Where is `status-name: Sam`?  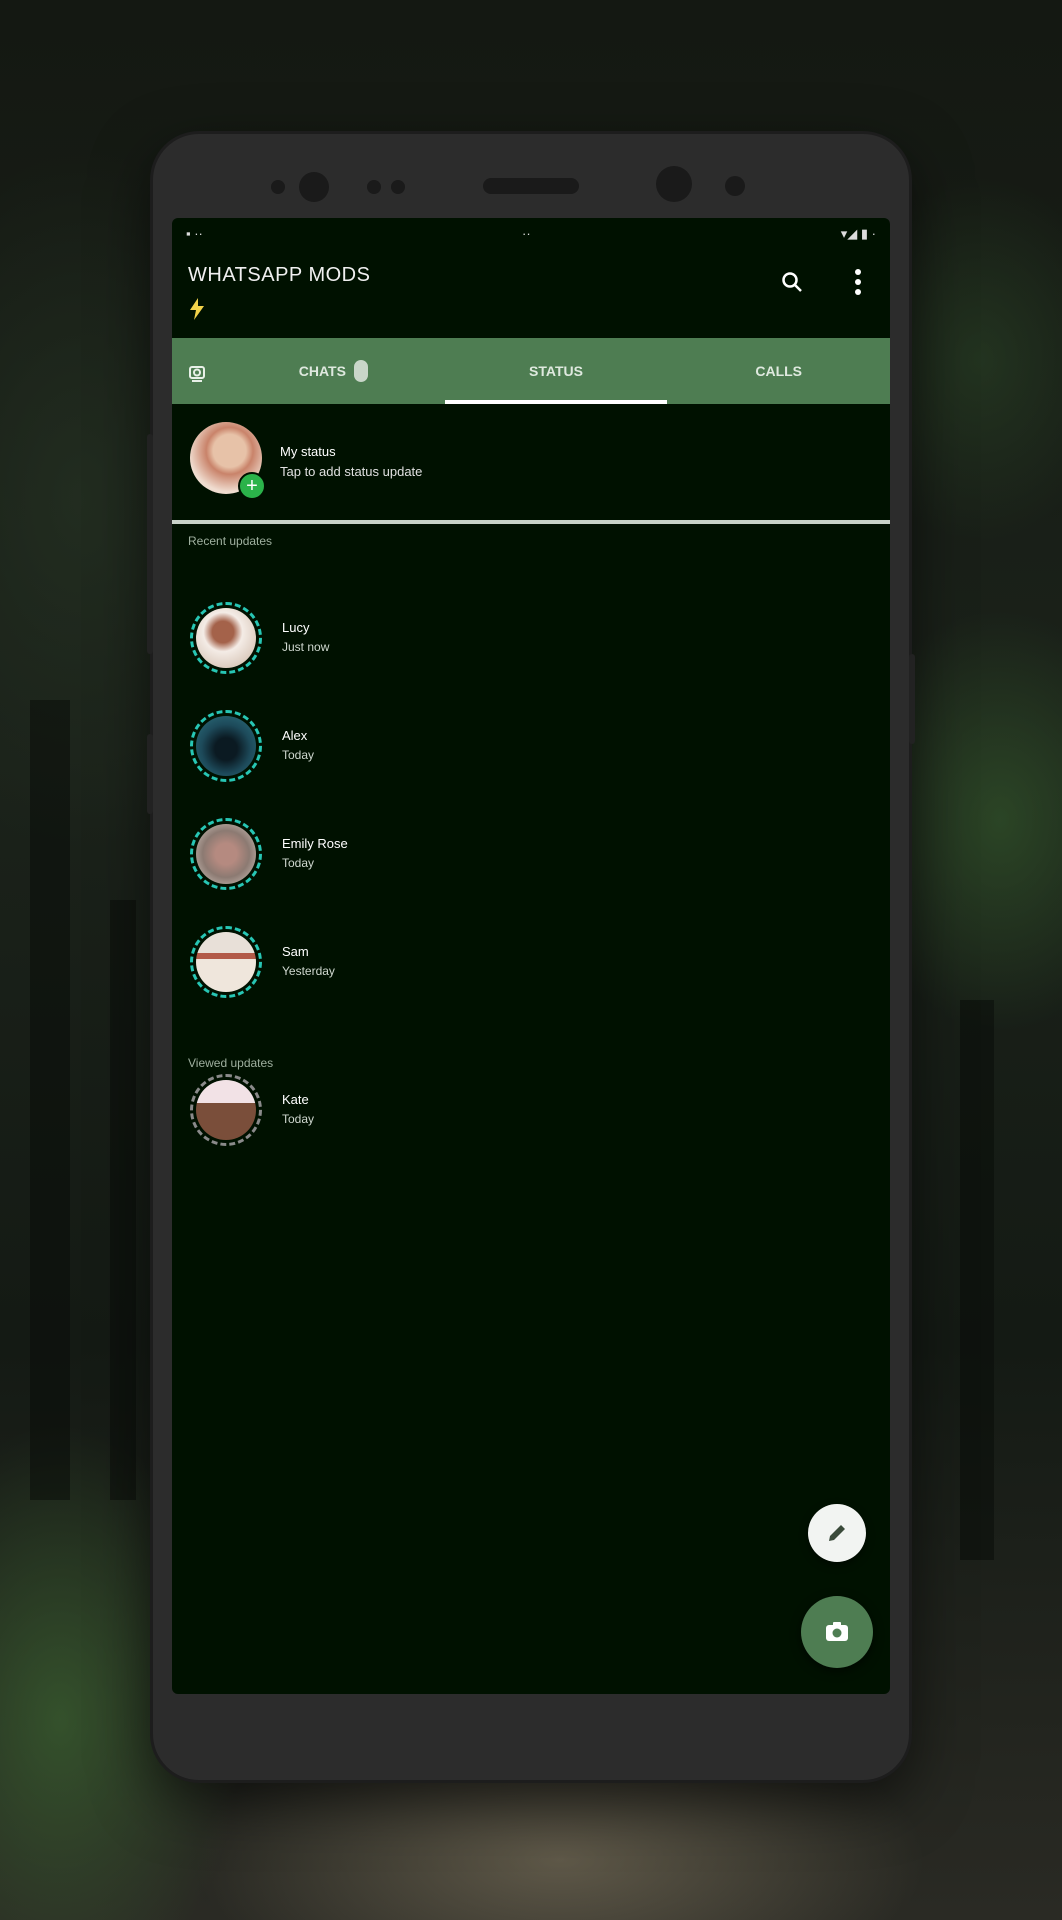
status-name: Sam is located at coordinates (295, 951).